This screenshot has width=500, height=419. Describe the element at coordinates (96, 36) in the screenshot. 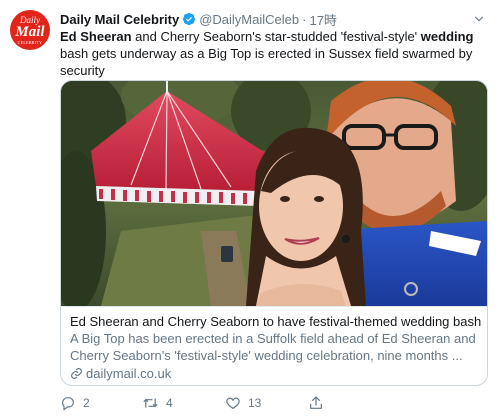

I see `tweet-text-bold-name: Ed Sheeran` at that location.